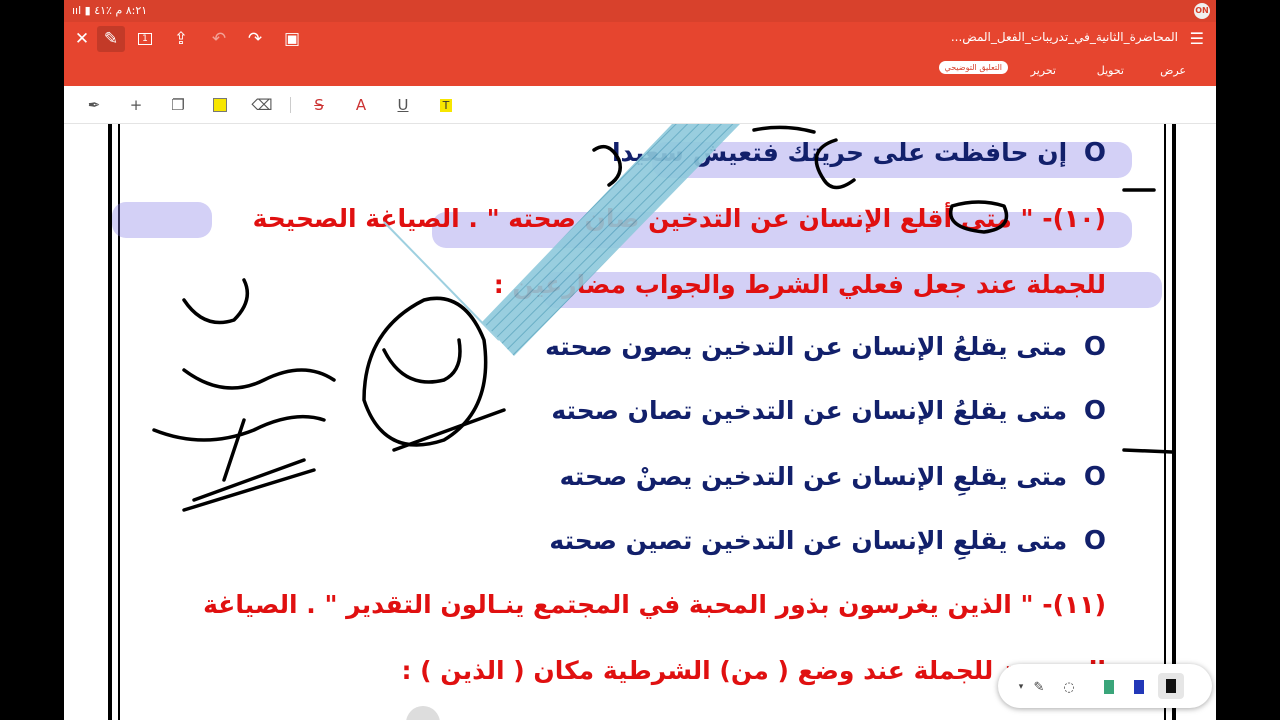  What do you see at coordinates (162, 220) in the screenshot?
I see `highlight-mark` at bounding box center [162, 220].